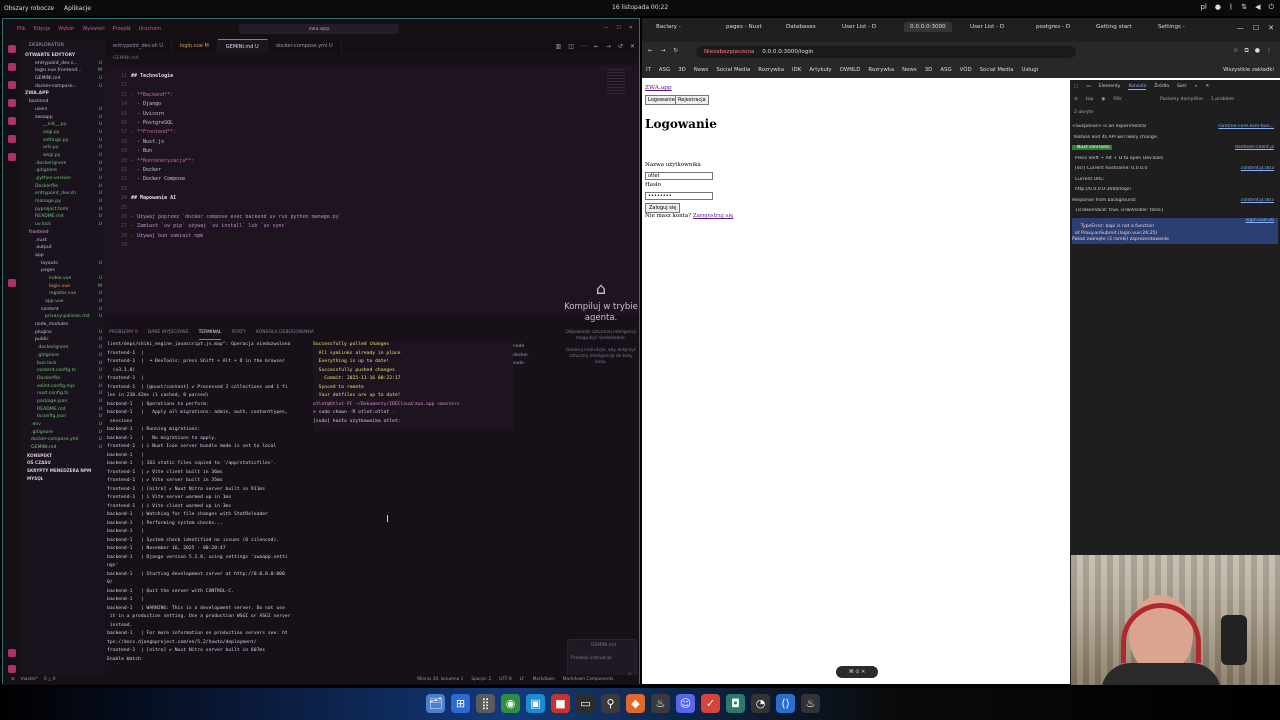 The image size is (1280, 720). I want to click on forward-icon: →, so click(608, 46).